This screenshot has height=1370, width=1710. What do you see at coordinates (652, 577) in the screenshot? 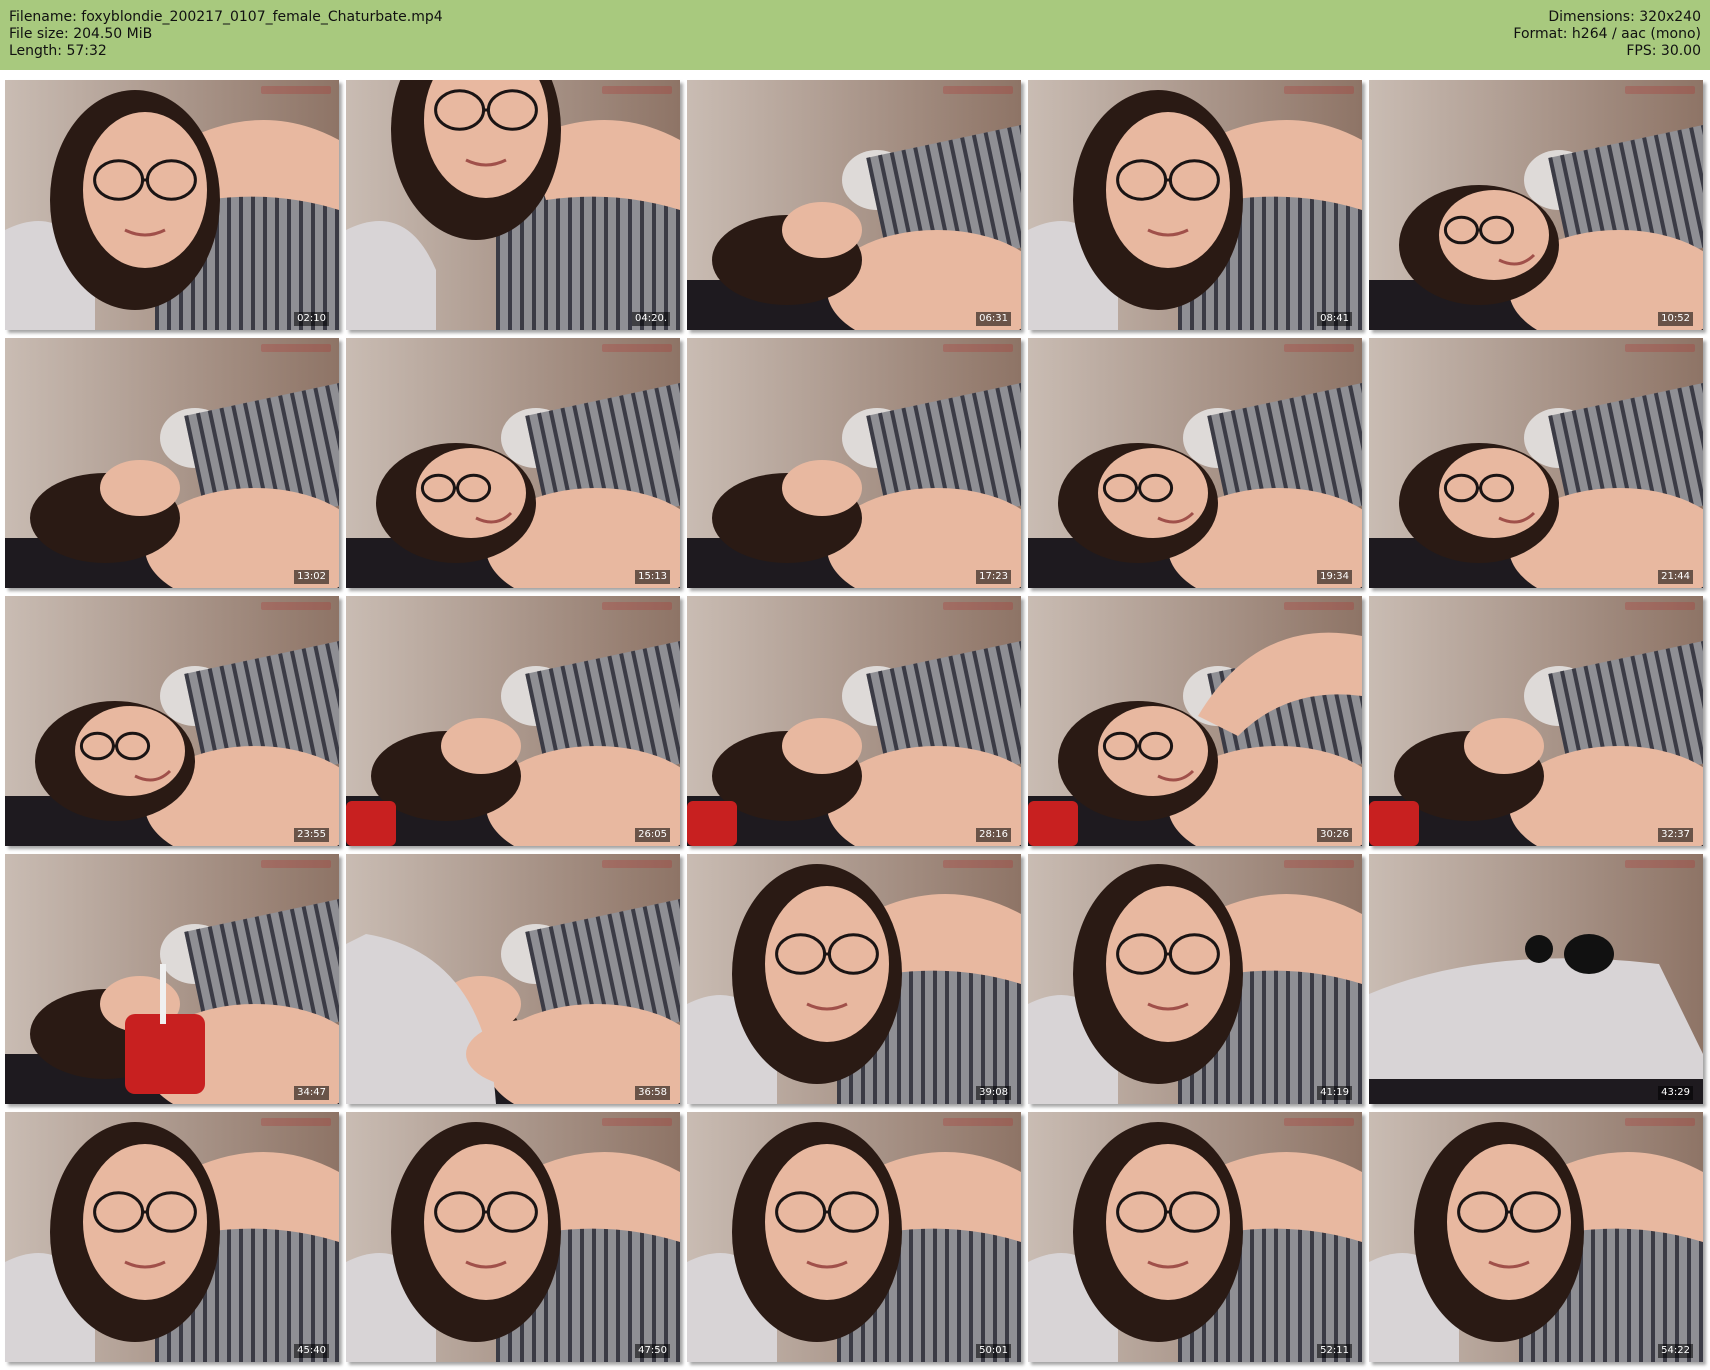
I see `timestamp-label: 15:13` at bounding box center [652, 577].